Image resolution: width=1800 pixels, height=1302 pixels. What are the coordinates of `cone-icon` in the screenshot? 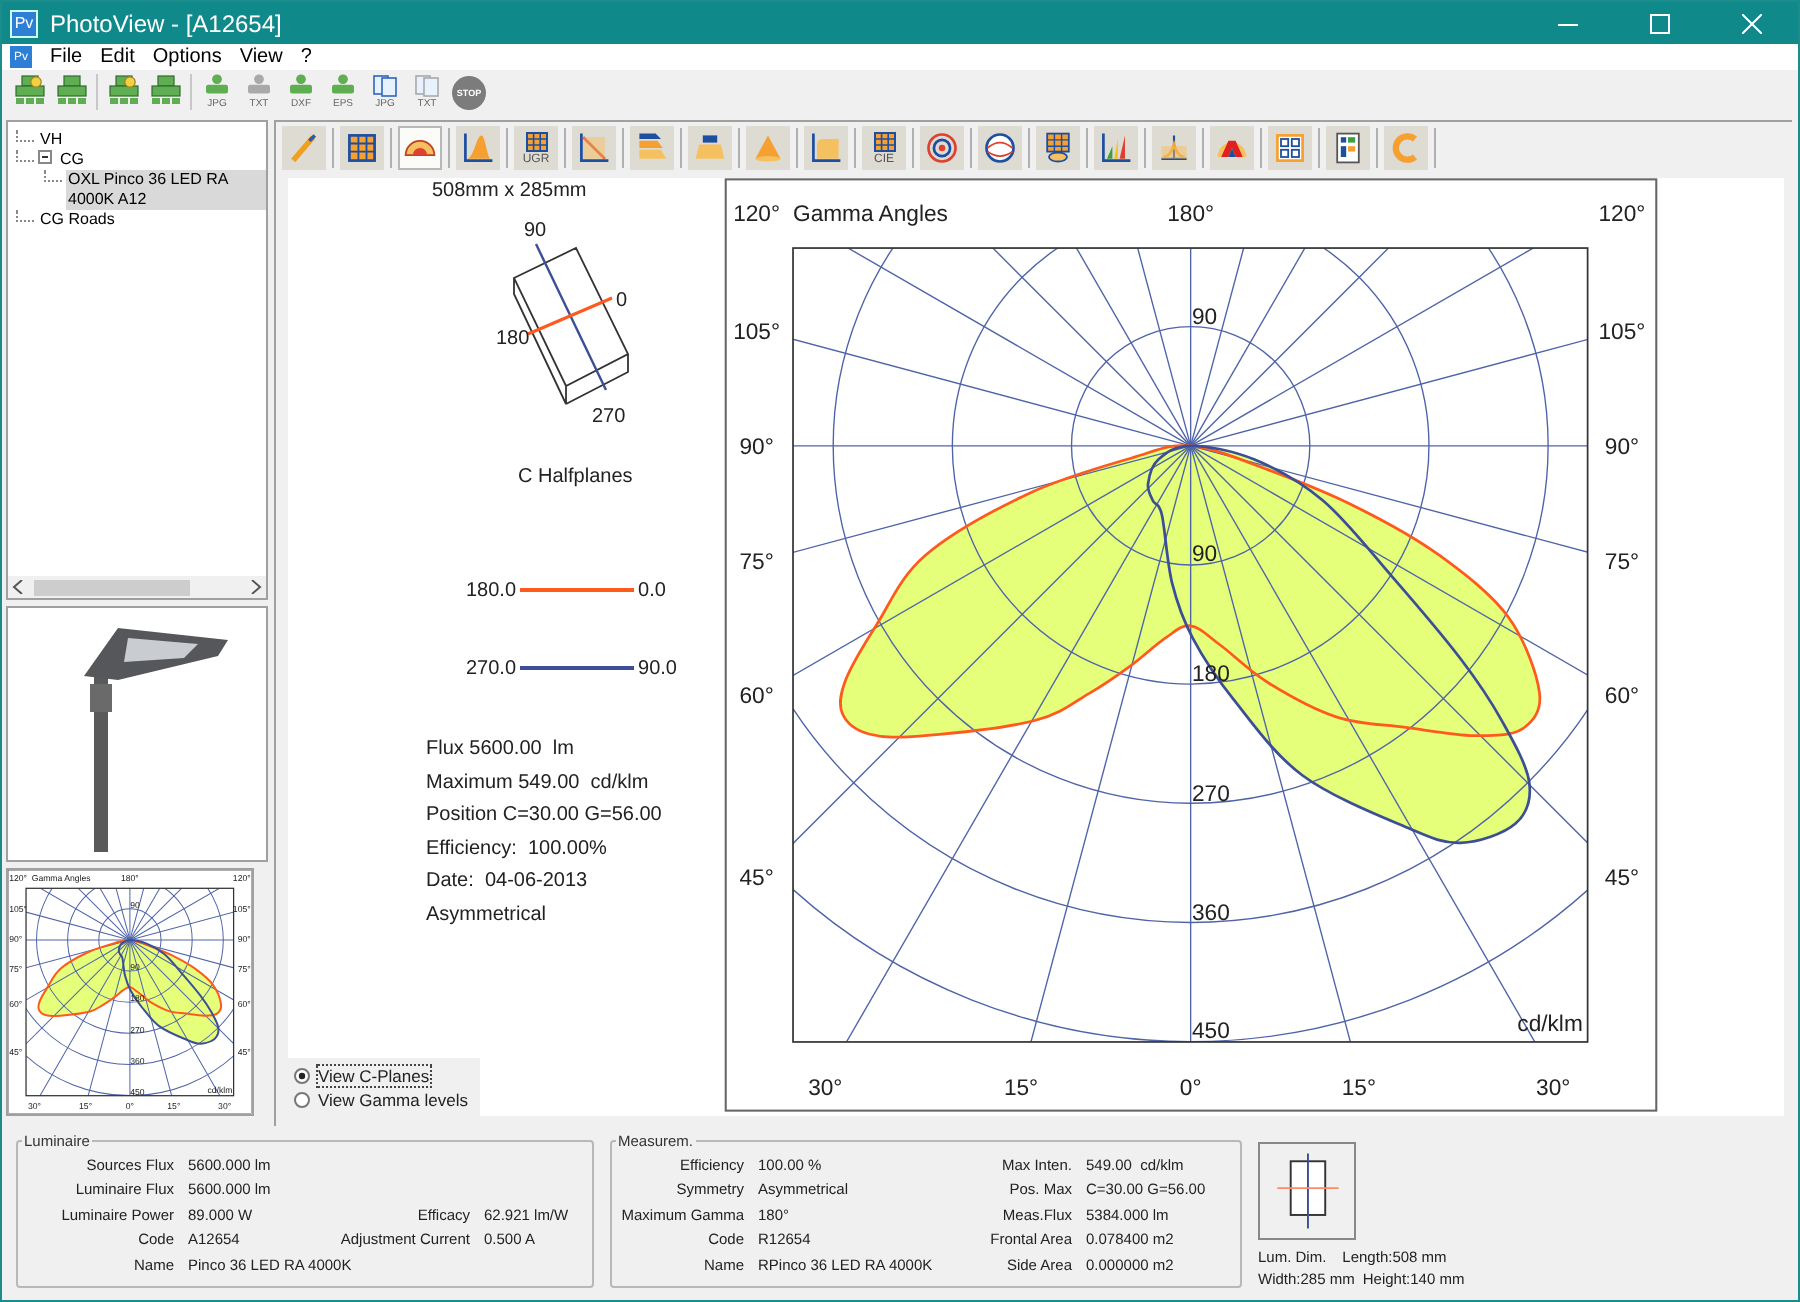 It's located at (768, 148).